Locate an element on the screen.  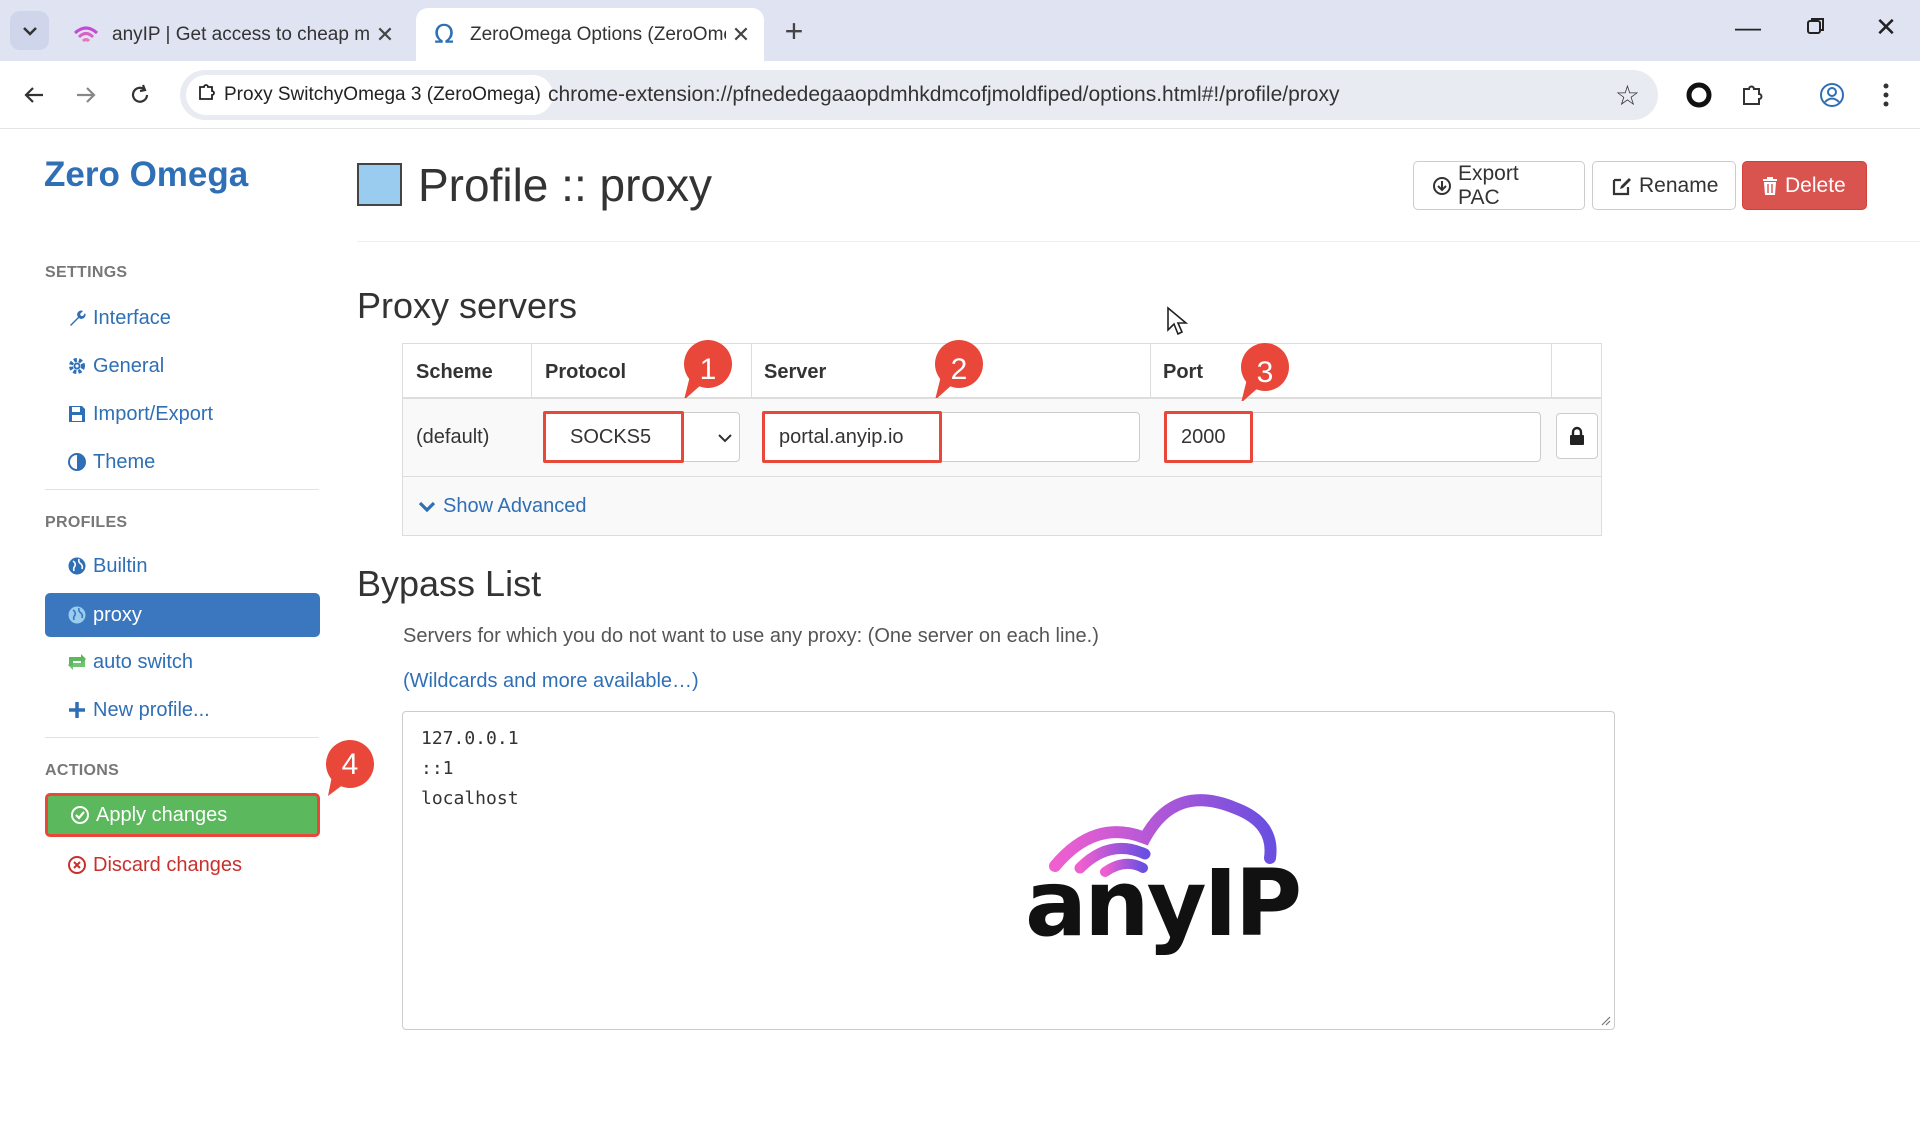
page-title: Profile :: proxy is located at coordinates (565, 185).